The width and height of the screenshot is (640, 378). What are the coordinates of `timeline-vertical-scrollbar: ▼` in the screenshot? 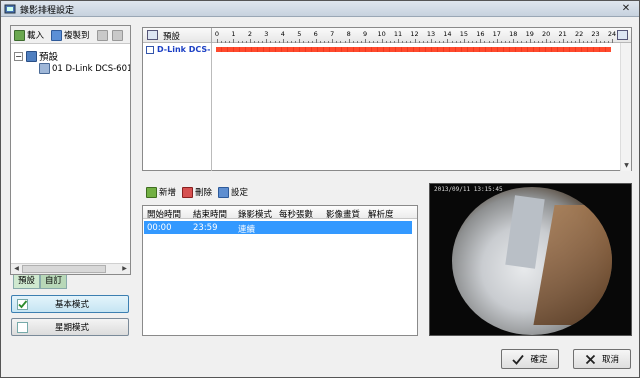 It's located at (625, 107).